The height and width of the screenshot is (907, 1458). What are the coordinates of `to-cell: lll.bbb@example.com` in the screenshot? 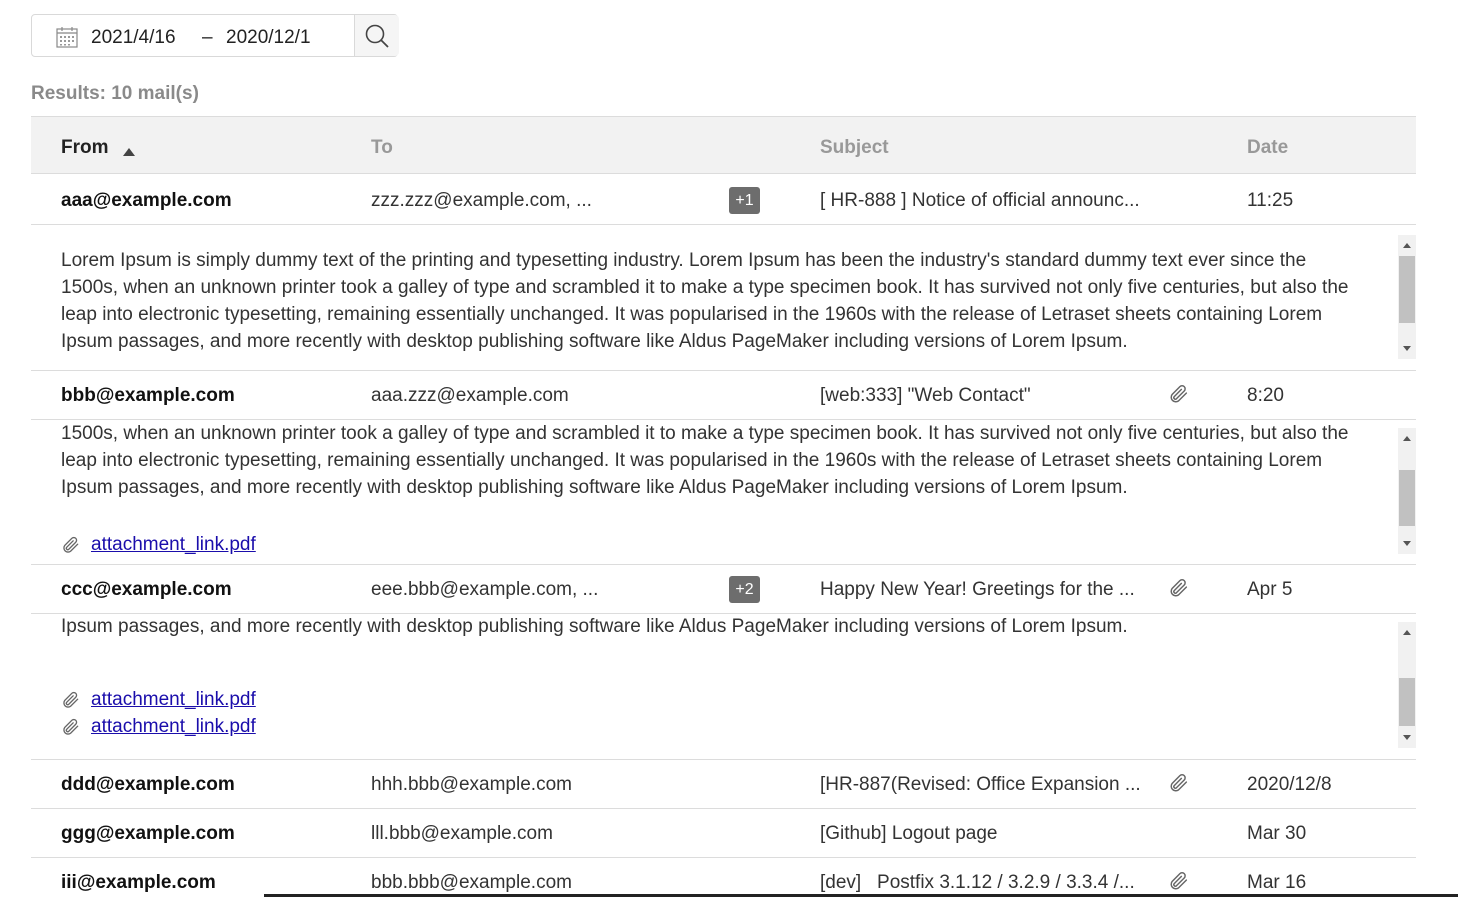 It's located at (462, 833).